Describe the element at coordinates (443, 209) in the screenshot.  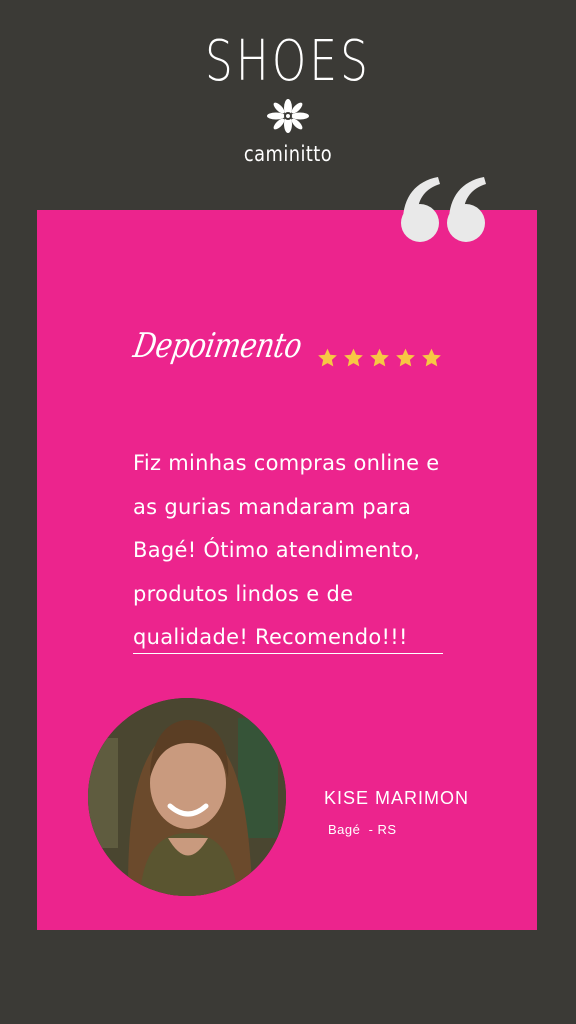
I see `quote-mark-icon` at that location.